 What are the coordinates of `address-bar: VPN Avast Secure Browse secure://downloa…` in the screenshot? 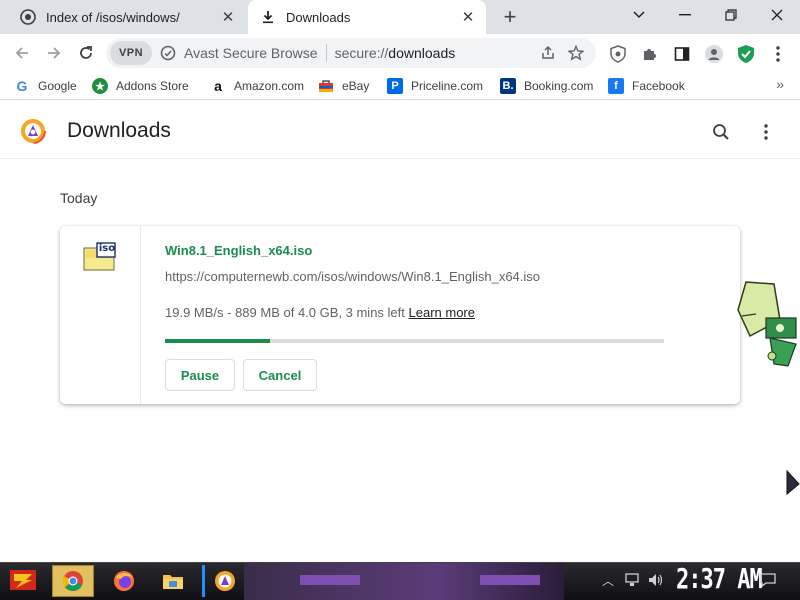 It's located at (351, 53).